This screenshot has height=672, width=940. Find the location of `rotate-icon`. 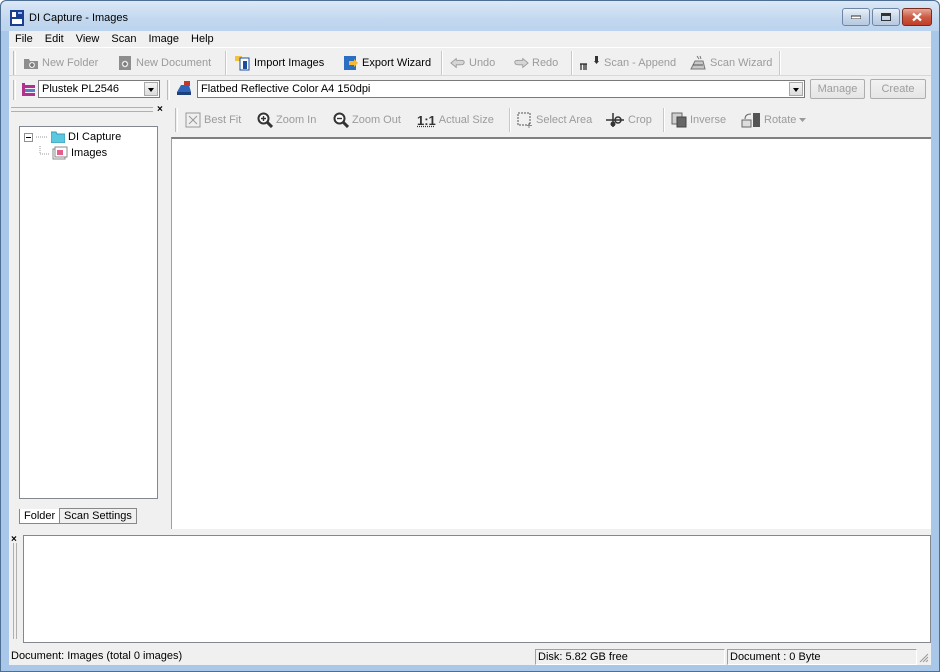

rotate-icon is located at coordinates (750, 120).